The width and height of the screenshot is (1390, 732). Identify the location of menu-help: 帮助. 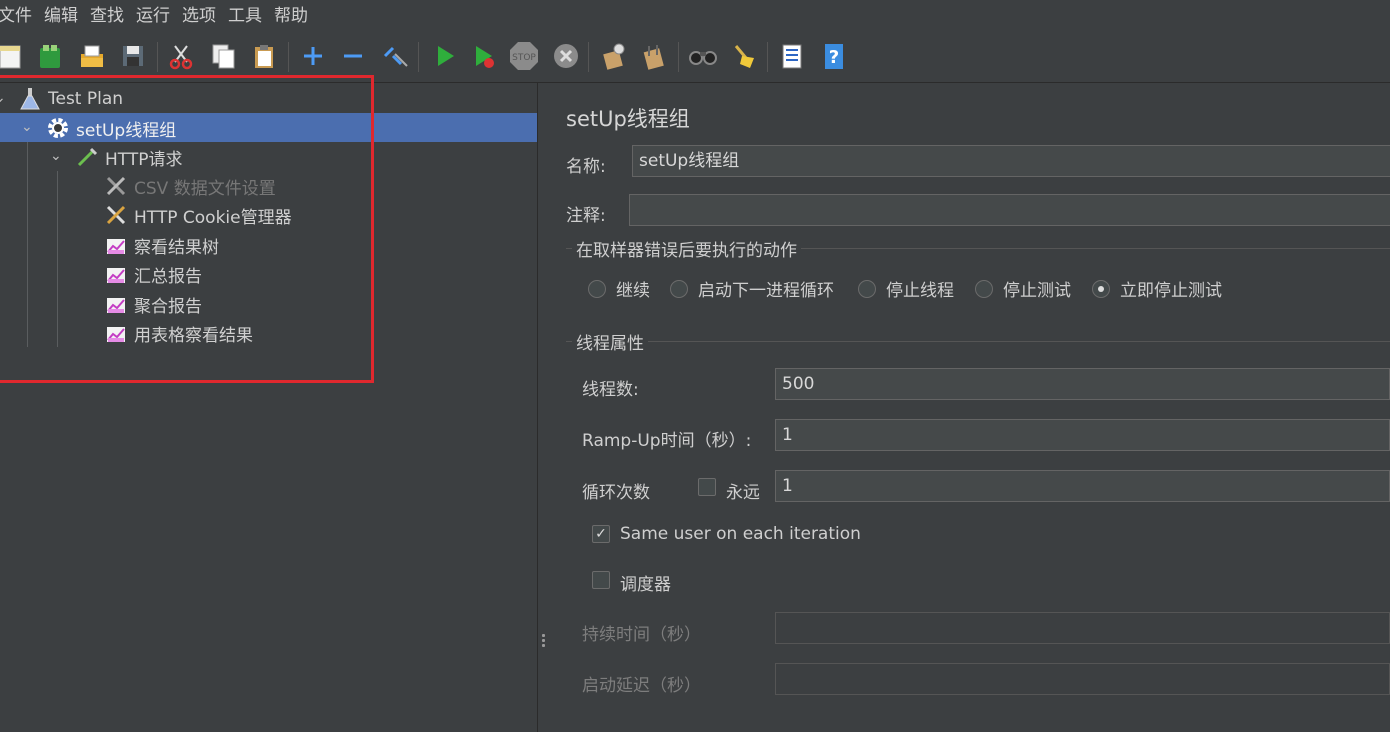
(291, 16).